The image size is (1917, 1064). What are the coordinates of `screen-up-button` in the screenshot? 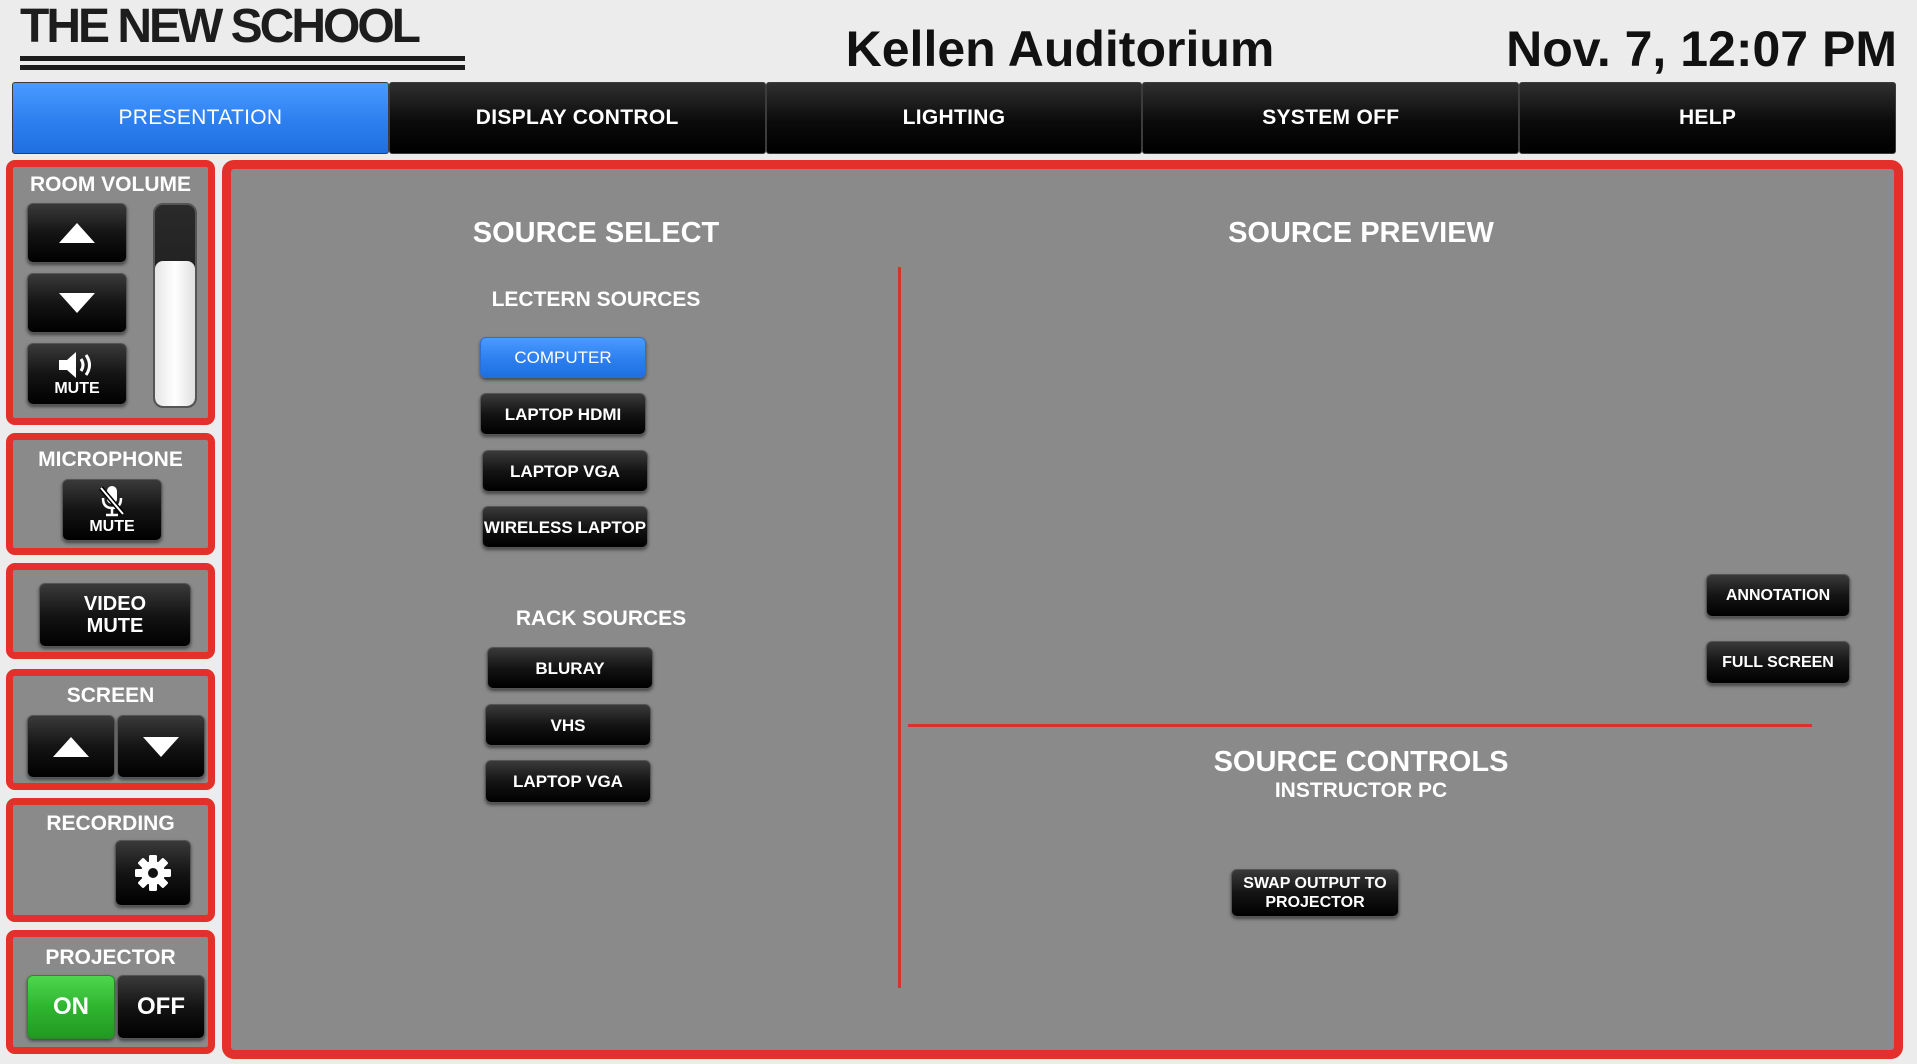 It's located at (71, 746).